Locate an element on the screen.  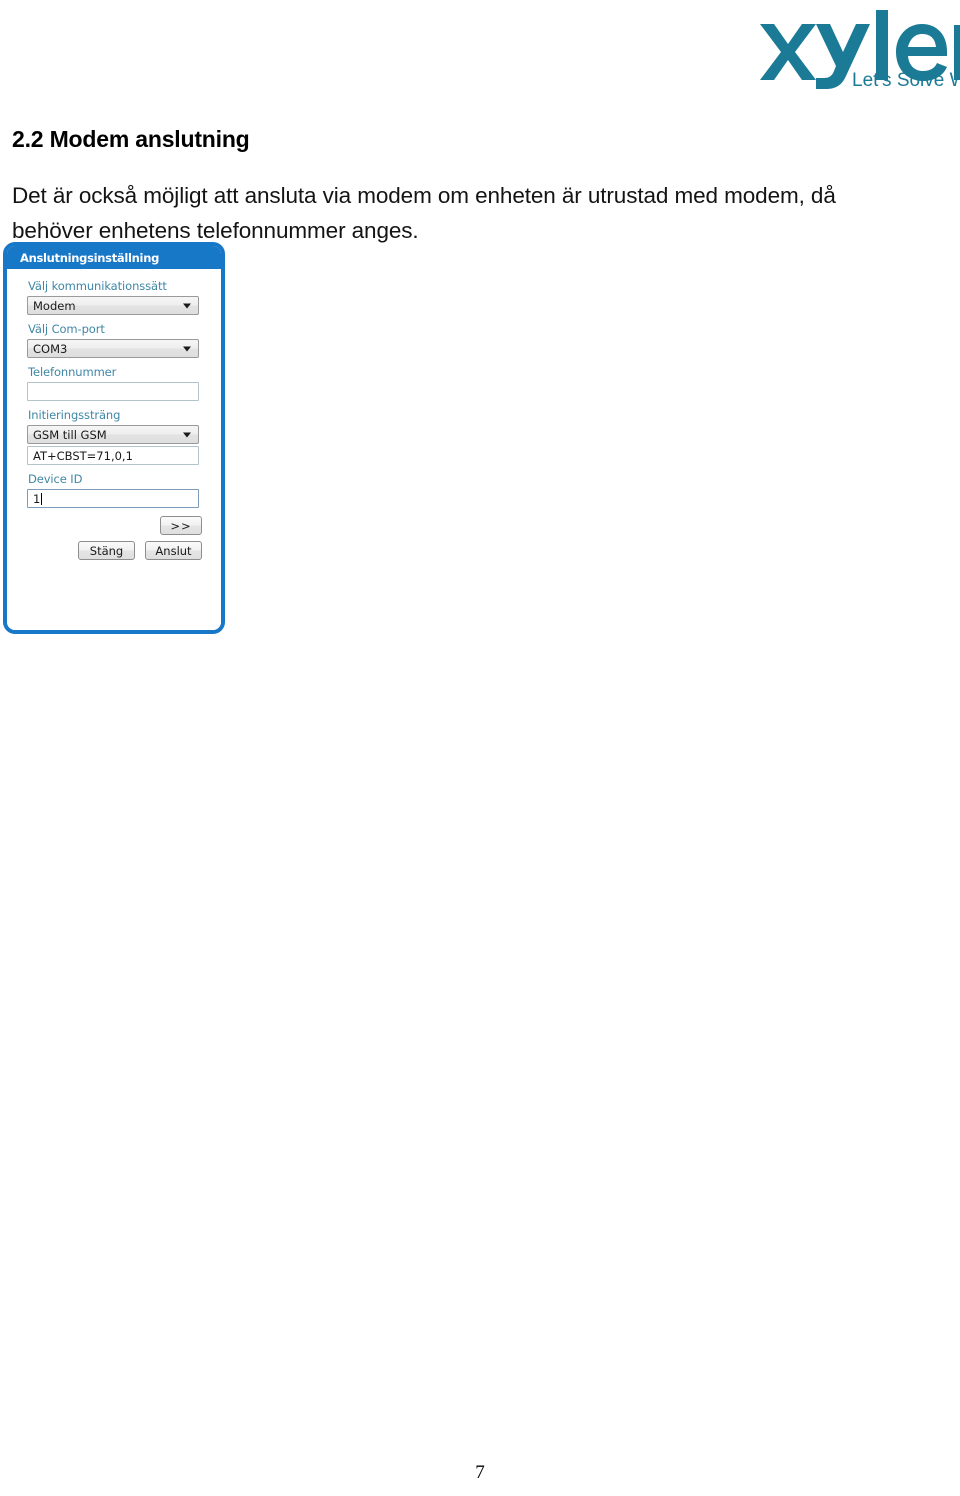
input-phone-number is located at coordinates (113, 391).